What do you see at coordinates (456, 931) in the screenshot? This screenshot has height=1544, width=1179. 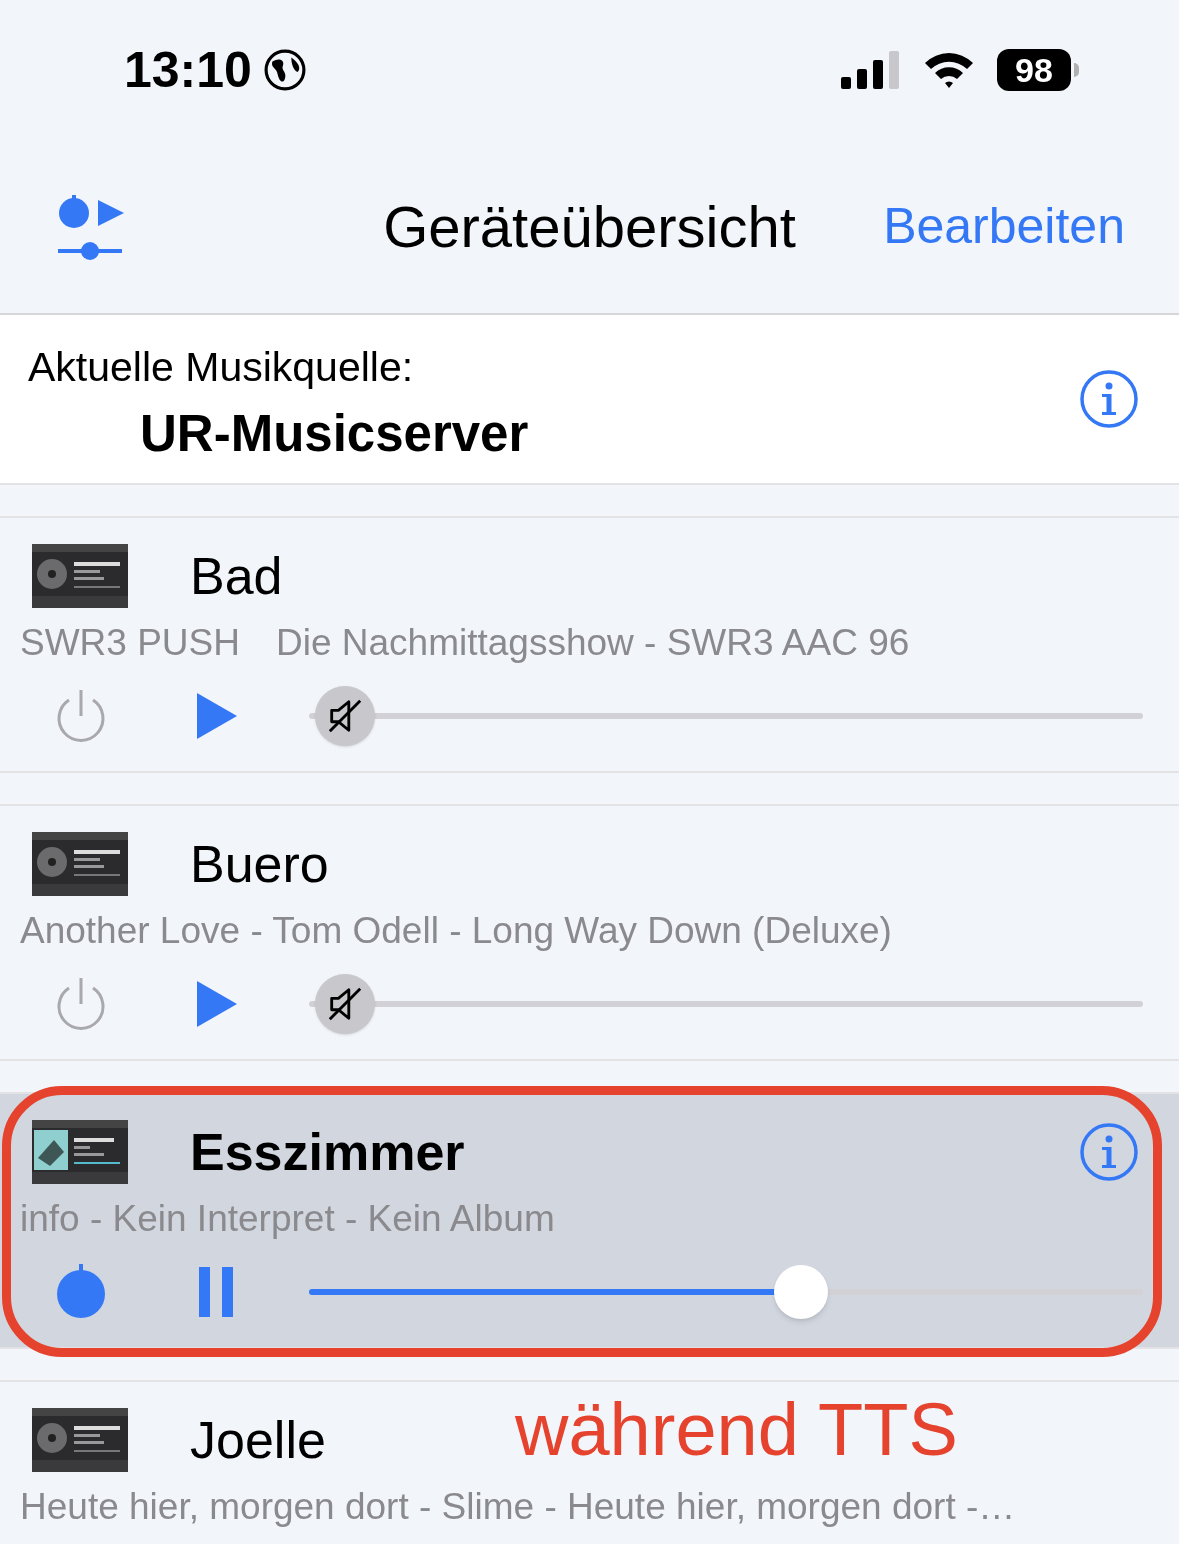 I see `track-info: Another Love - Tom Odell - Long Way Down (Deluxe)` at bounding box center [456, 931].